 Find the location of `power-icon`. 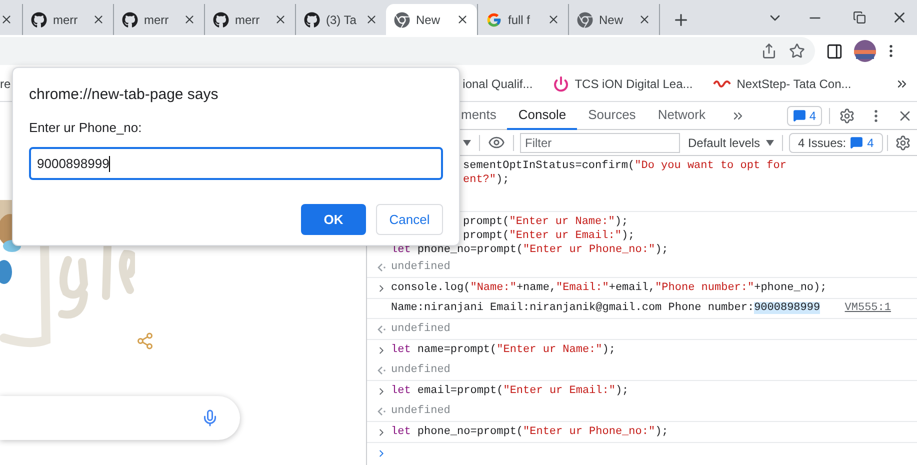

power-icon is located at coordinates (560, 84).